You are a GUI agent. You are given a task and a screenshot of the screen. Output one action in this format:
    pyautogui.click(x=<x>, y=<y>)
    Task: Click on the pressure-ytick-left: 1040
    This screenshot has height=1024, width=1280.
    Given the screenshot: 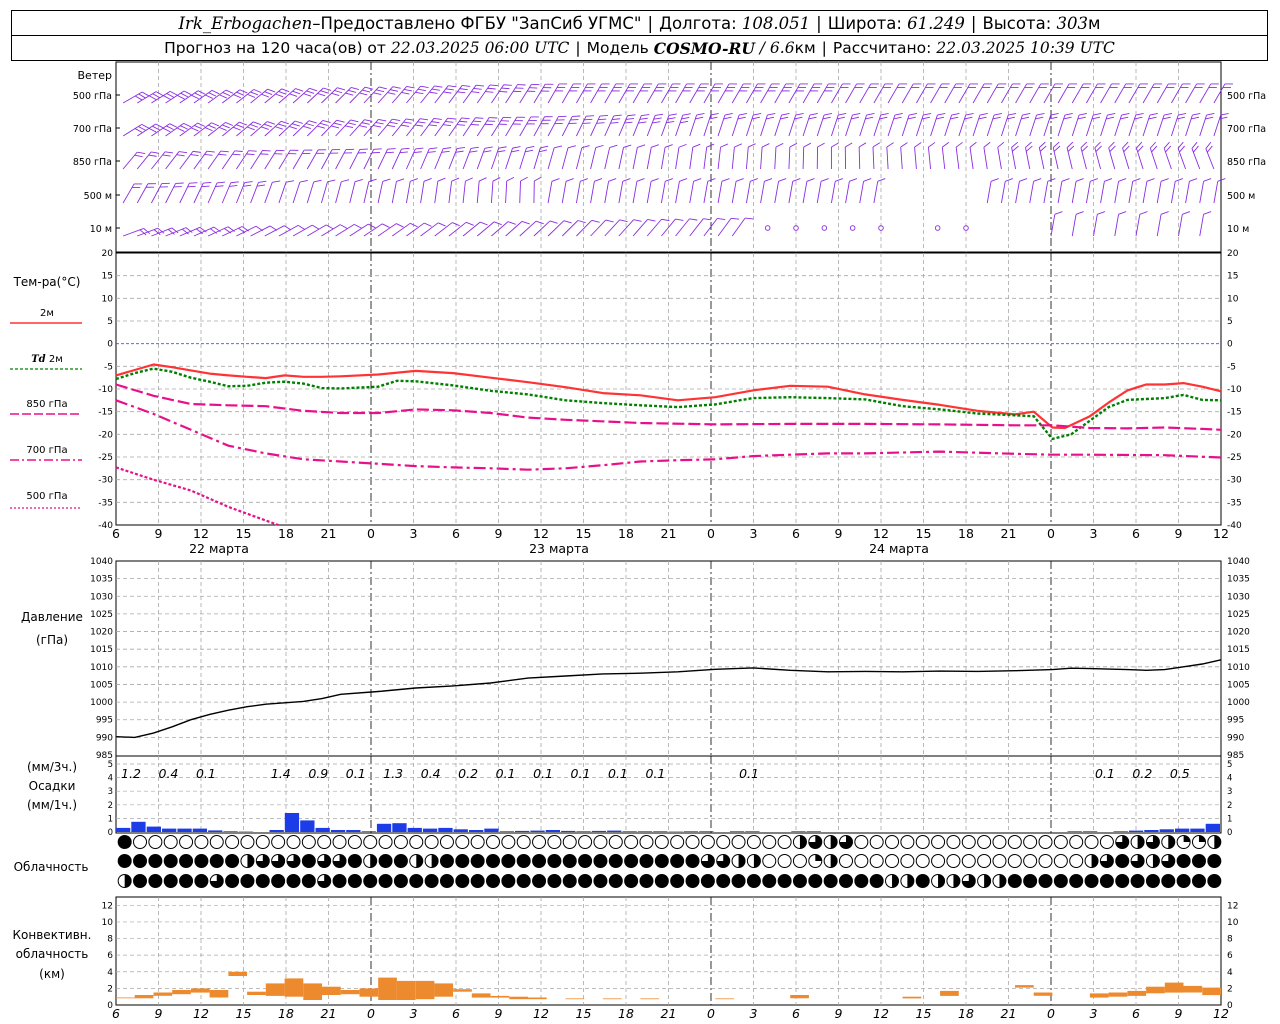 What is the action you would take?
    pyautogui.click(x=101, y=562)
    